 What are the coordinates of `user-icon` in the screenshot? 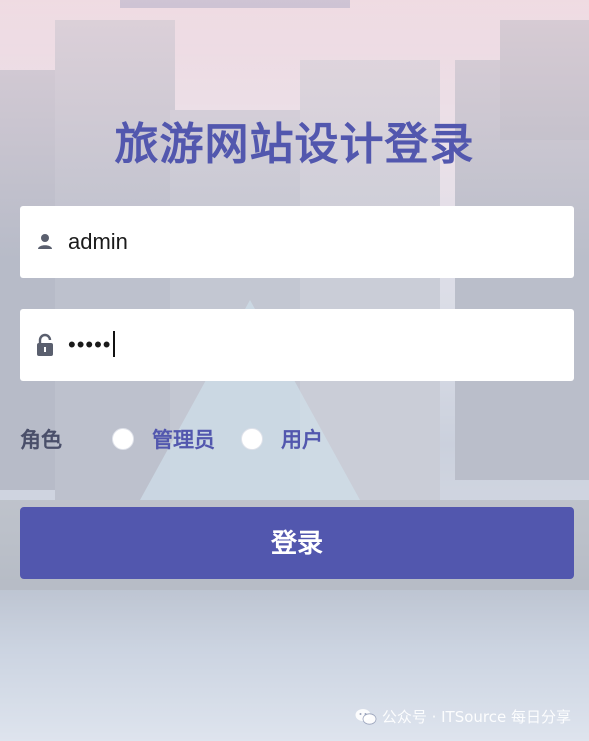 It's located at (45, 241).